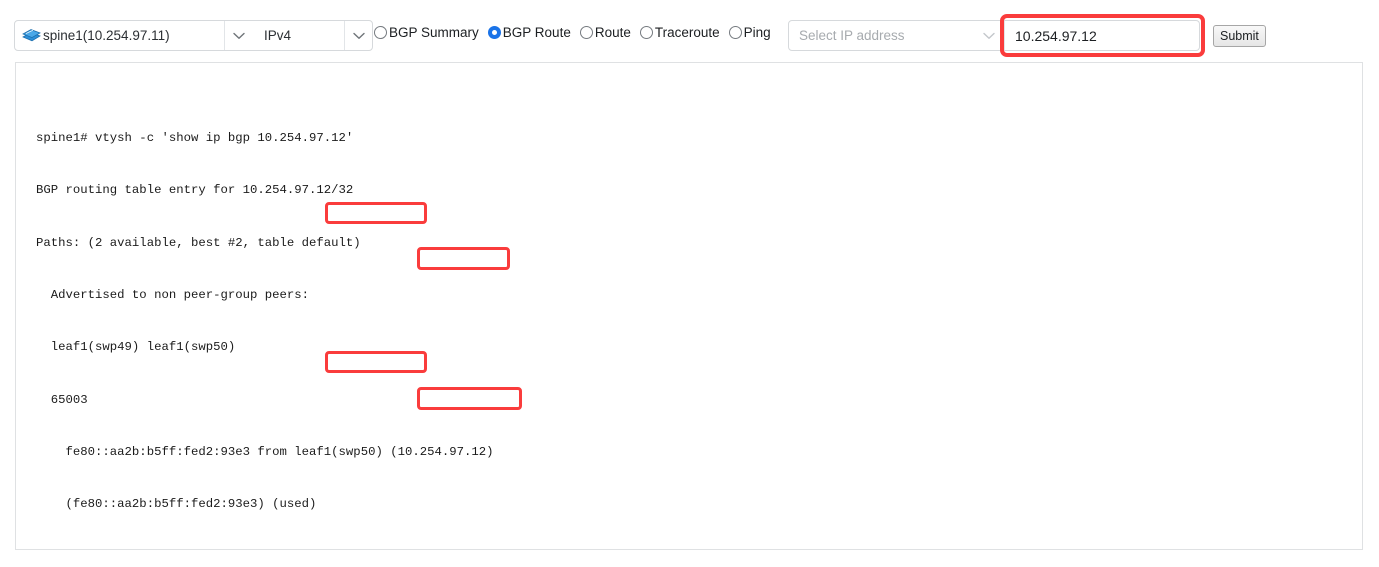 Image resolution: width=1379 pixels, height=567 pixels. I want to click on ip-address-select-placeholder: Select IP address, so click(852, 35).